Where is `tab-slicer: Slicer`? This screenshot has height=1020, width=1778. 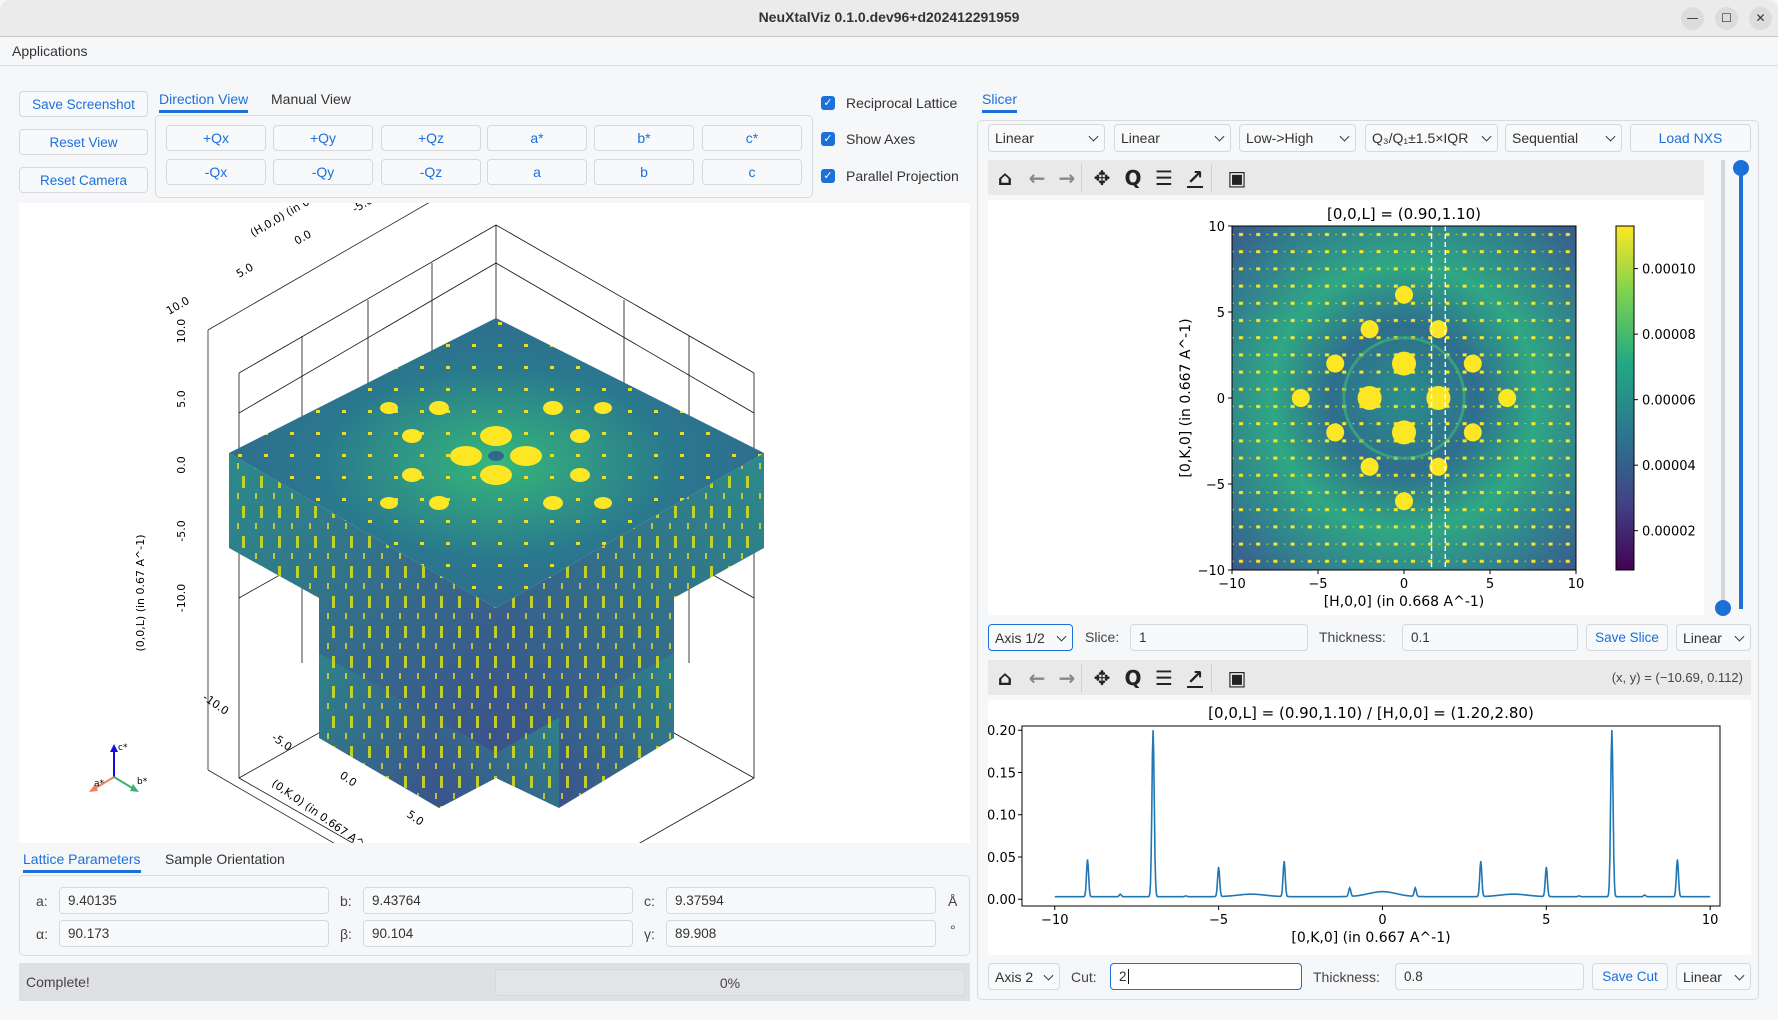
tab-slicer: Slicer is located at coordinates (1000, 102).